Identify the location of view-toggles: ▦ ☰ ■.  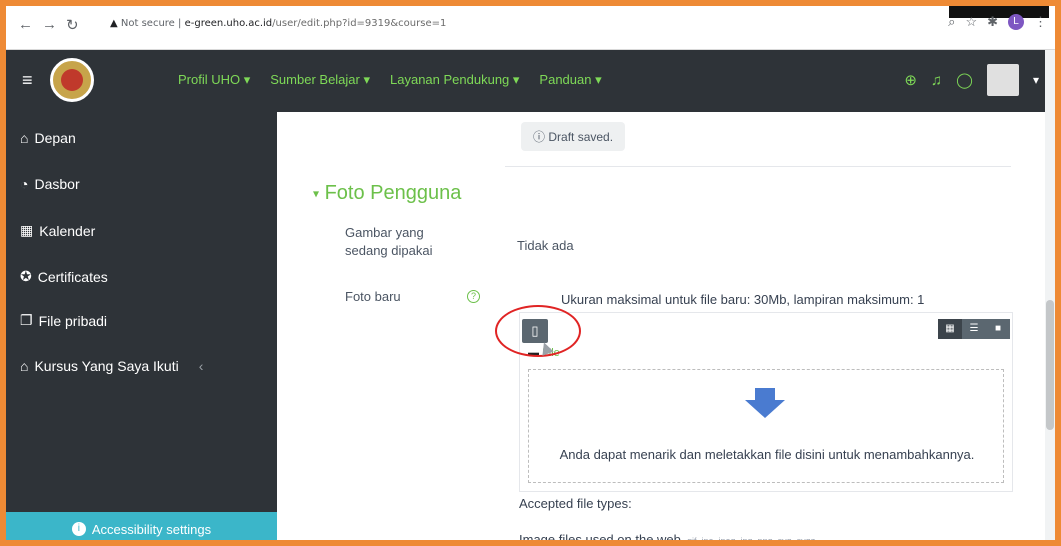
(974, 329).